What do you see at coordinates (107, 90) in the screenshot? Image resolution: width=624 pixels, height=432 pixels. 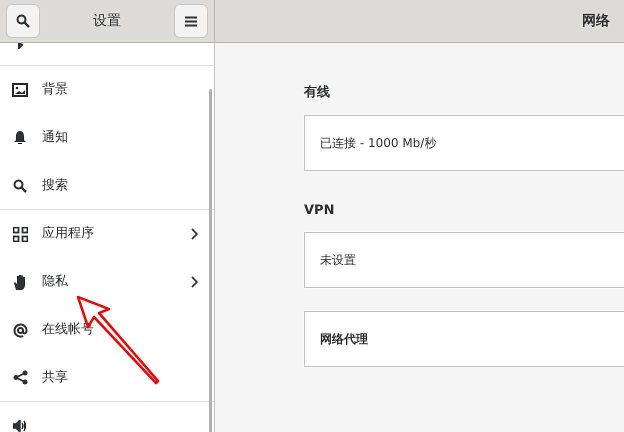 I see `sidebar-item: 背景` at bounding box center [107, 90].